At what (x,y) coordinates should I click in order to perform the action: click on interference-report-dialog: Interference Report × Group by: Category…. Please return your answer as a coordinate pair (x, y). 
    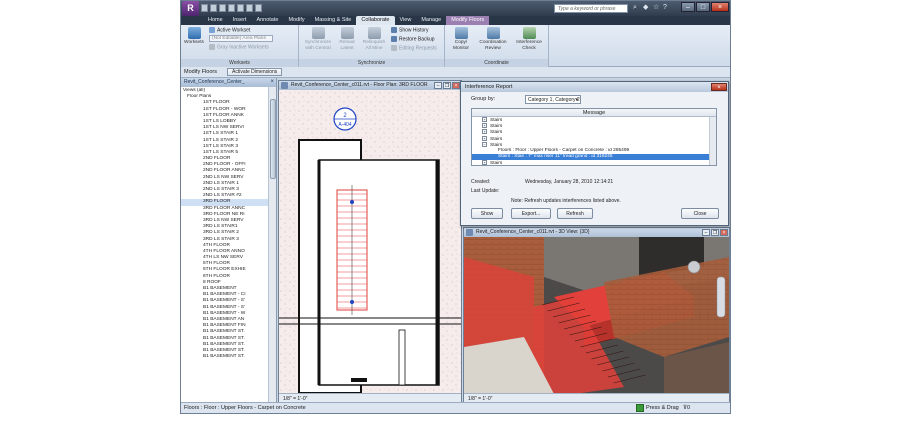
    Looking at the image, I should click on (594, 153).